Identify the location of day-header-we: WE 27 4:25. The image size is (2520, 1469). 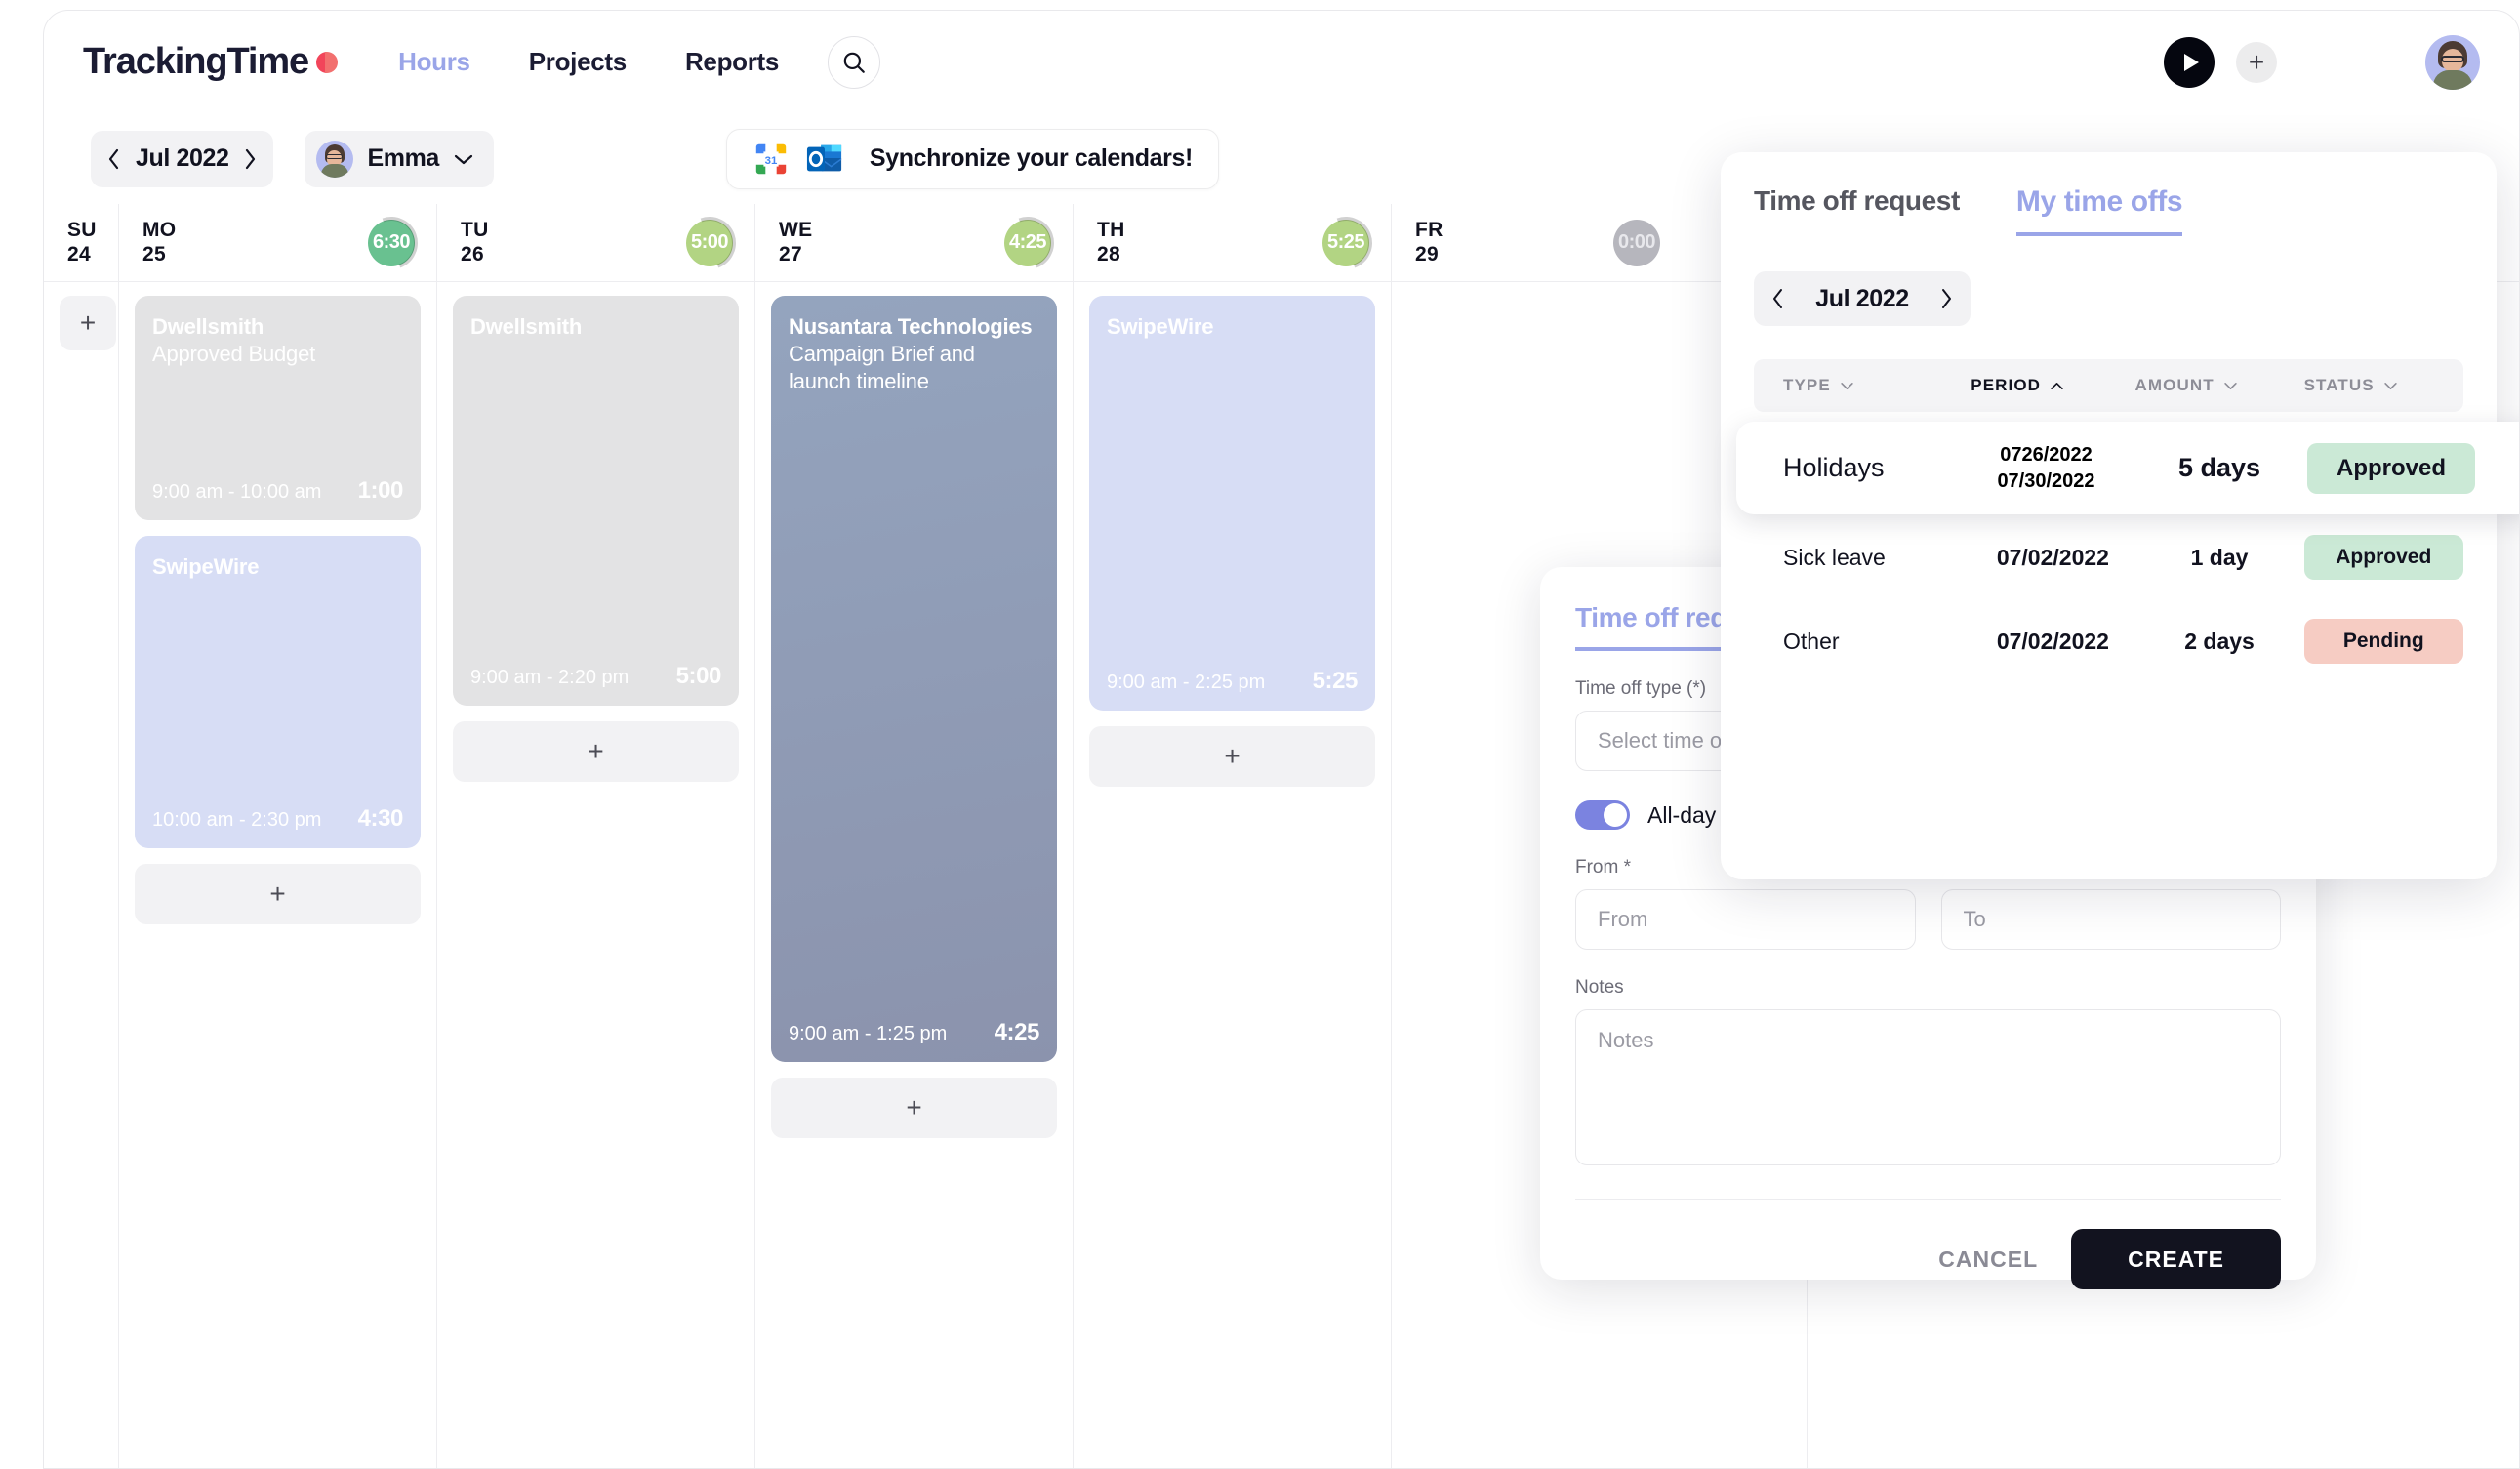
(914, 242).